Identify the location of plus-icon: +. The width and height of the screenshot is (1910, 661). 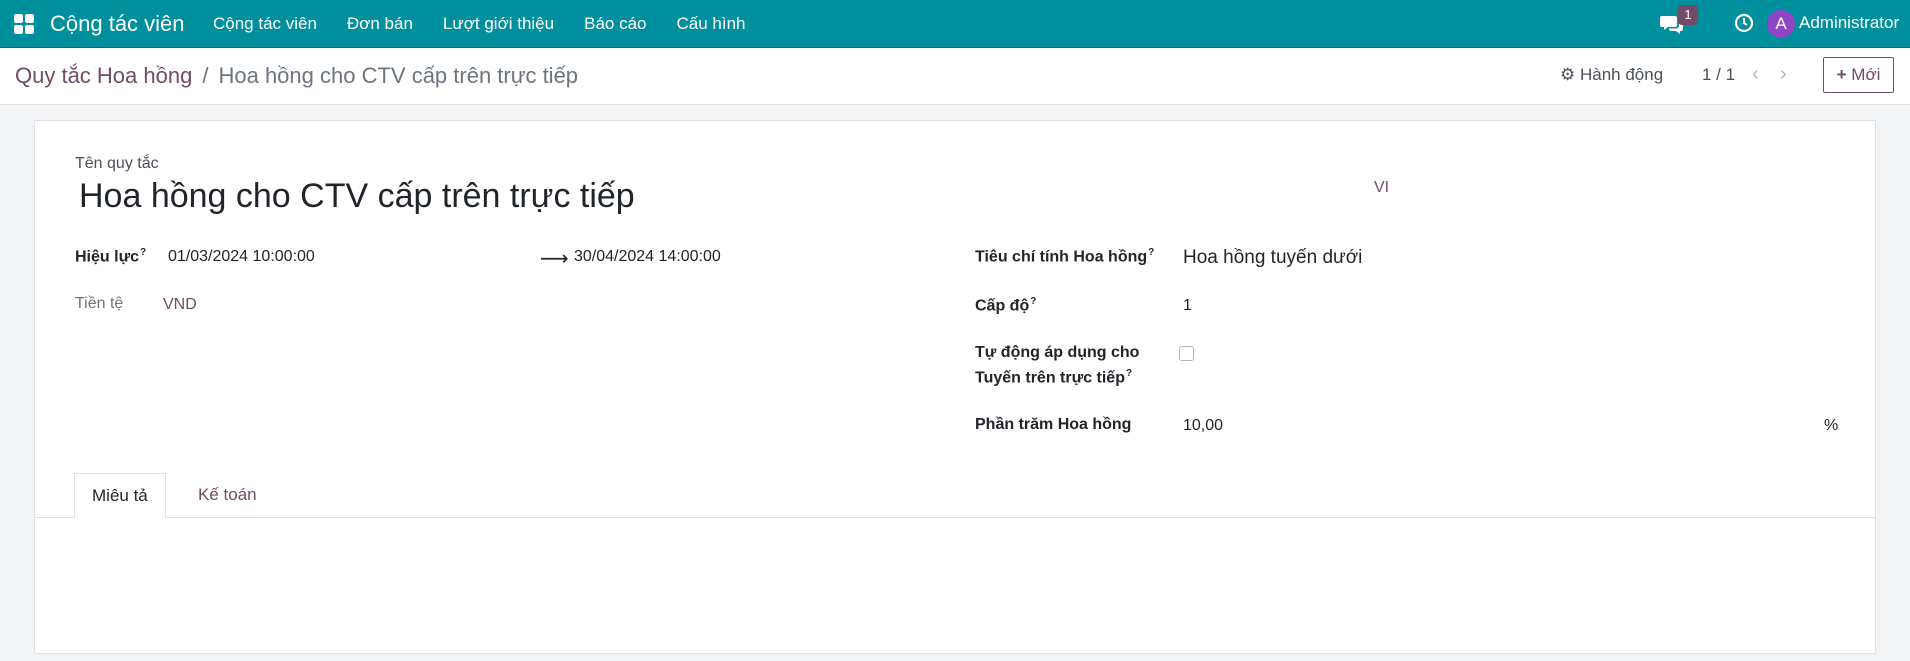
(1841, 74).